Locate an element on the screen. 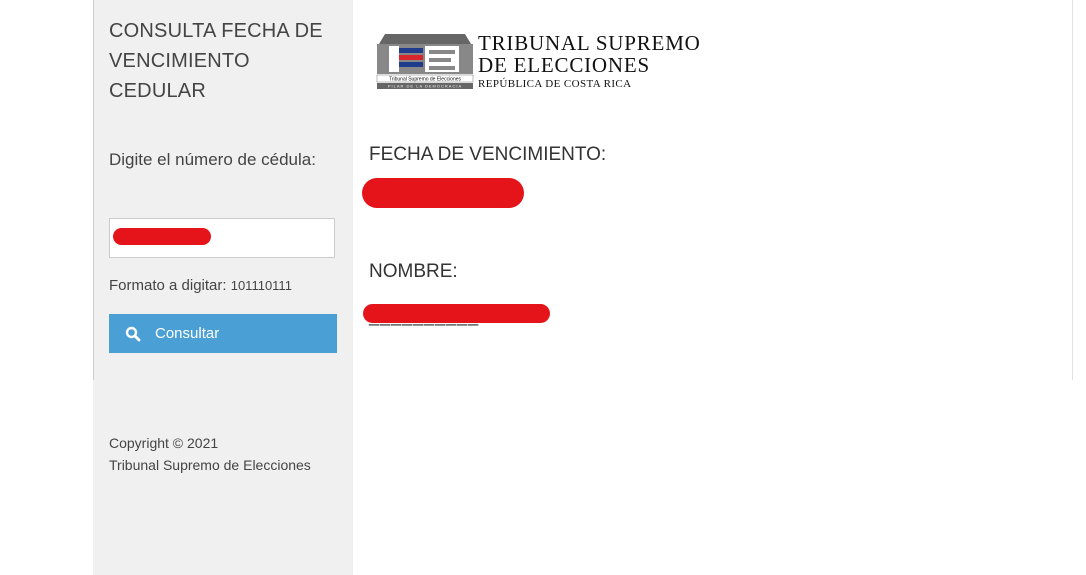 The height and width of the screenshot is (575, 1086). copyright-year: Copyright © 2021 is located at coordinates (164, 443).